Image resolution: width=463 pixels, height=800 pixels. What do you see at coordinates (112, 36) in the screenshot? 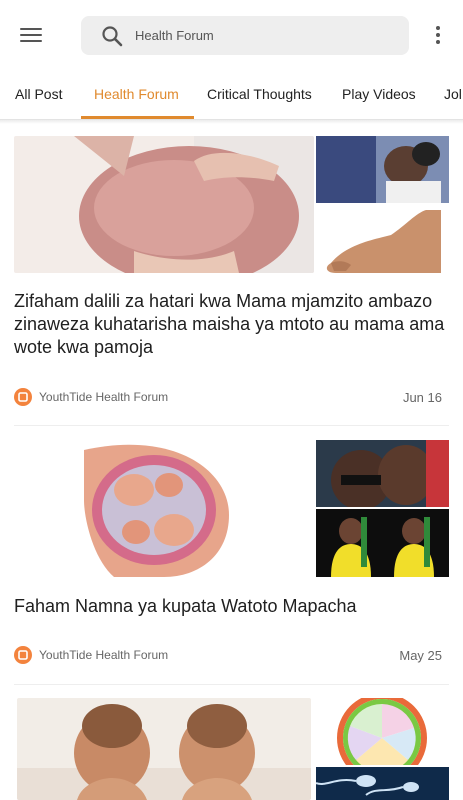
I see `search-icon` at bounding box center [112, 36].